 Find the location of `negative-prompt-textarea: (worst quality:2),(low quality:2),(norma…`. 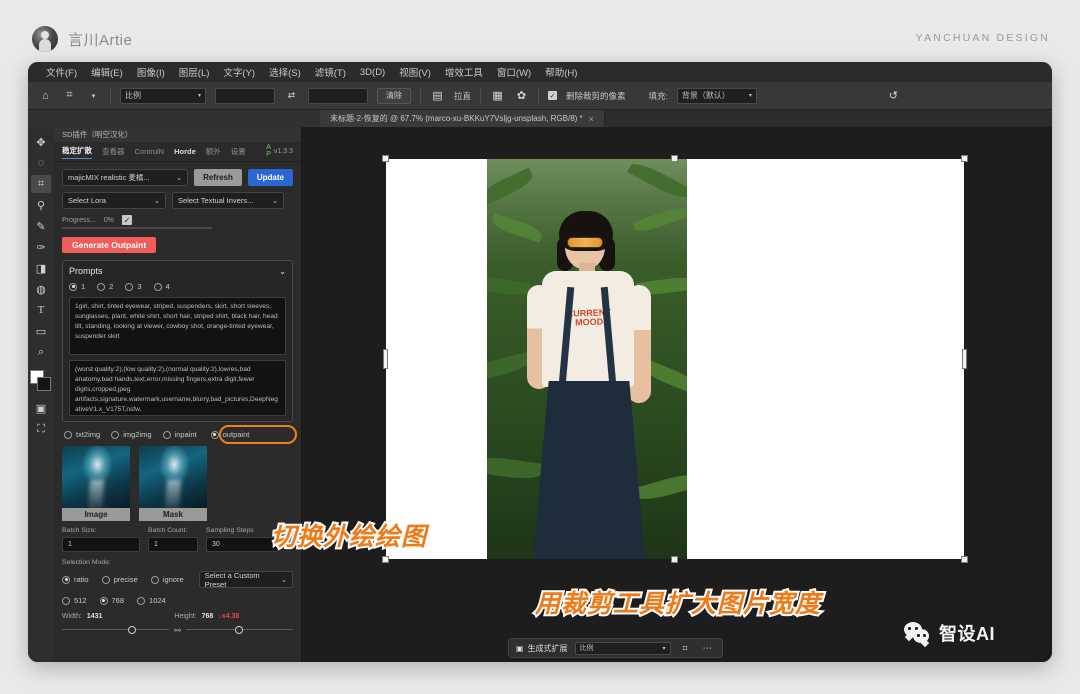

negative-prompt-textarea: (worst quality:2),(low quality:2),(norma… is located at coordinates (177, 388).